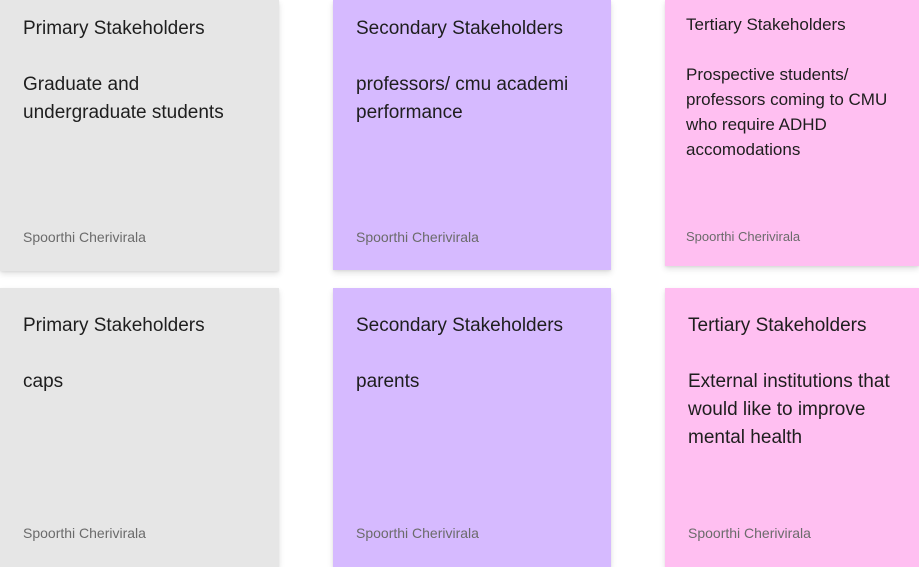 Image resolution: width=919 pixels, height=567 pixels. I want to click on sticky-note-body: caps, so click(43, 381).